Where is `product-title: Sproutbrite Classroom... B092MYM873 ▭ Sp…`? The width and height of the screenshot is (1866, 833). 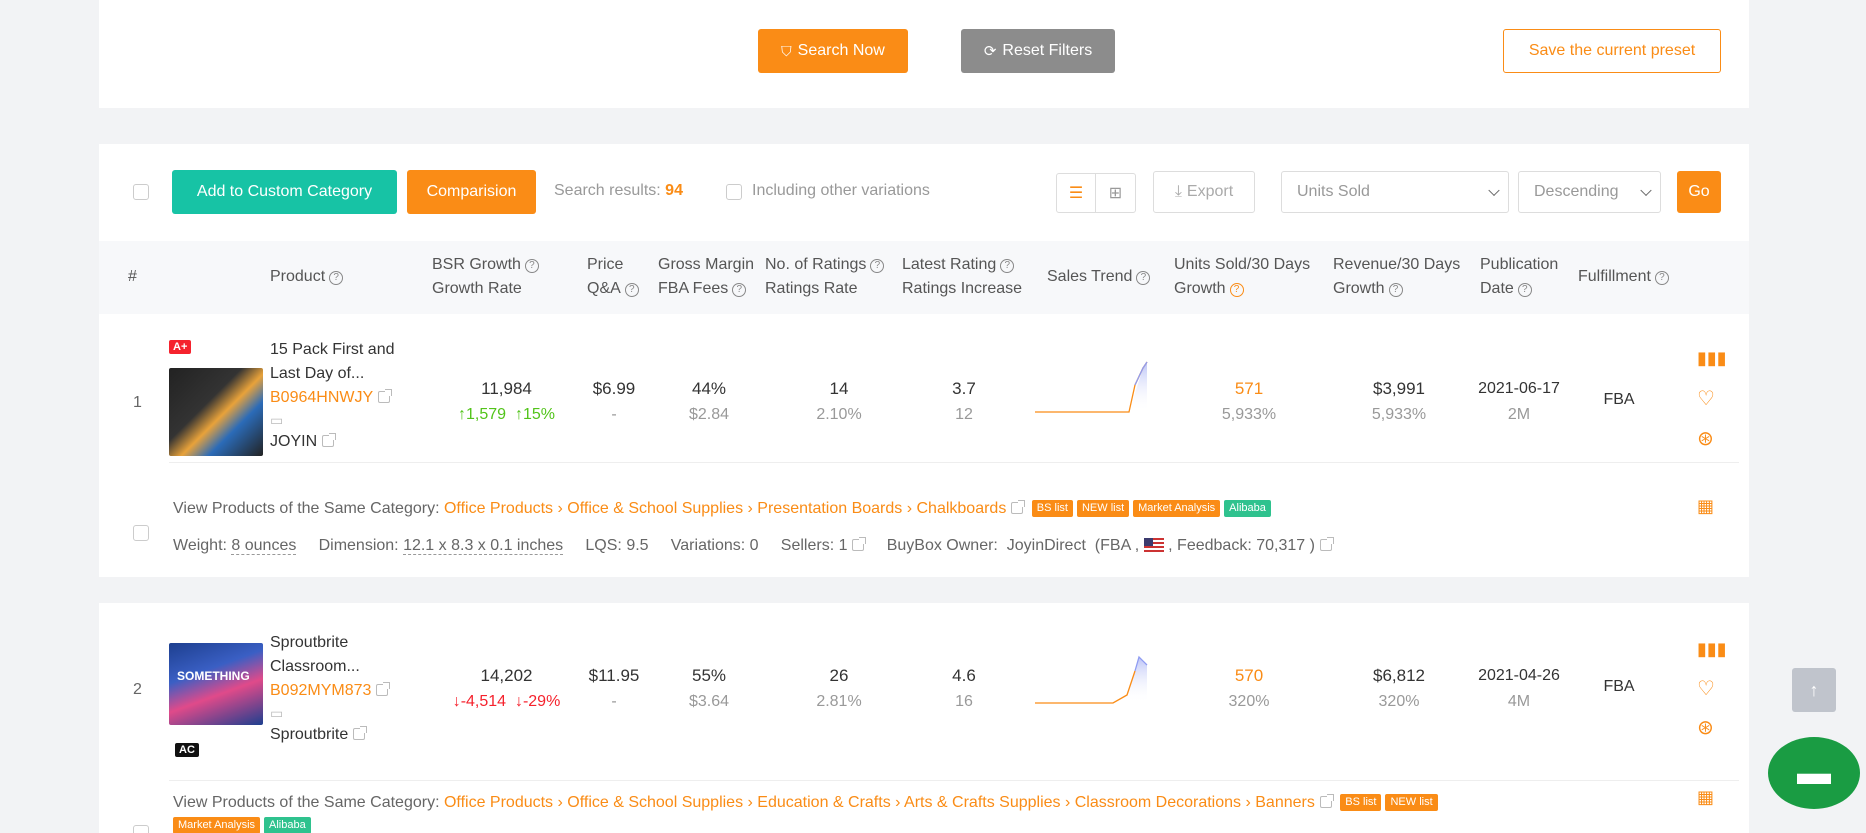
product-title: Sproutbrite Classroom... B092MYM873 ▭ Sp… is located at coordinates (330, 689).